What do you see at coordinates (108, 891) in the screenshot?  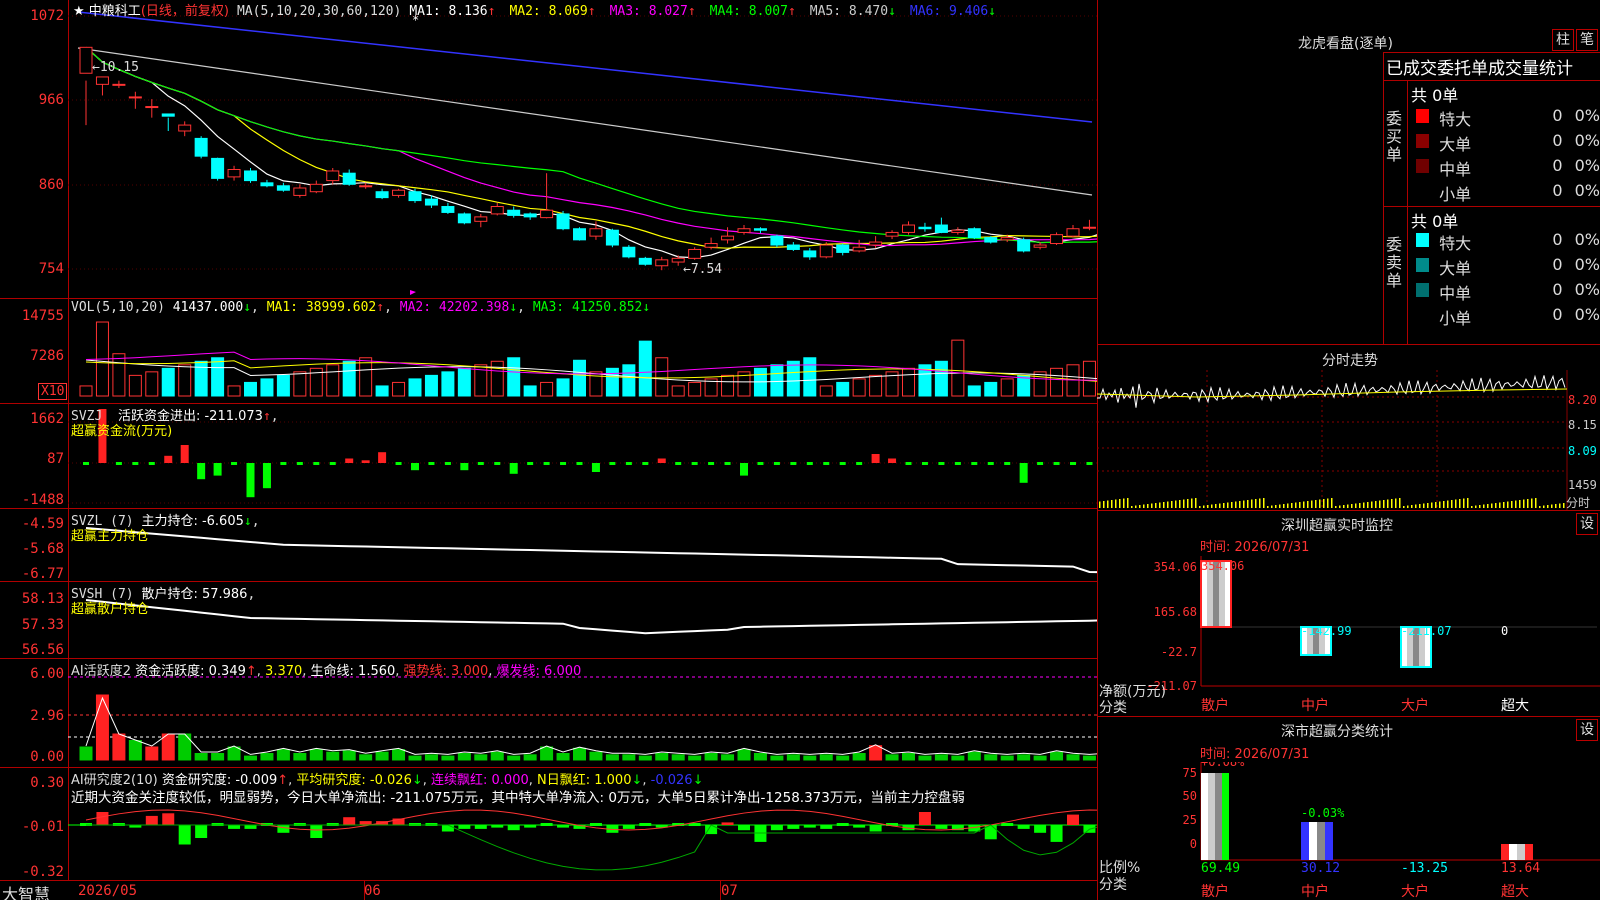 I see `xaxis-date-1: 2026/05` at bounding box center [108, 891].